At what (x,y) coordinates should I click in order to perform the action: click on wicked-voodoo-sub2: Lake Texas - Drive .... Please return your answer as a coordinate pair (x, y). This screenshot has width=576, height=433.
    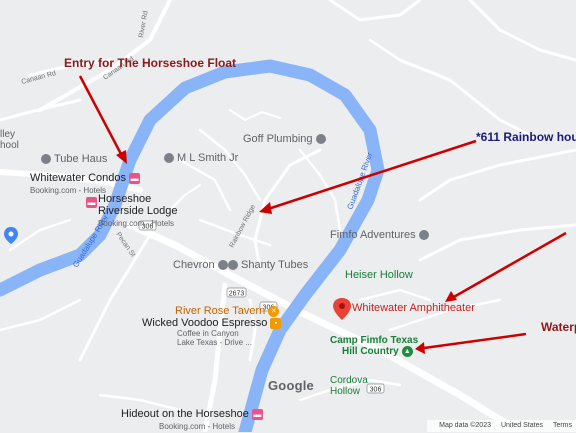
    Looking at the image, I should click on (214, 342).